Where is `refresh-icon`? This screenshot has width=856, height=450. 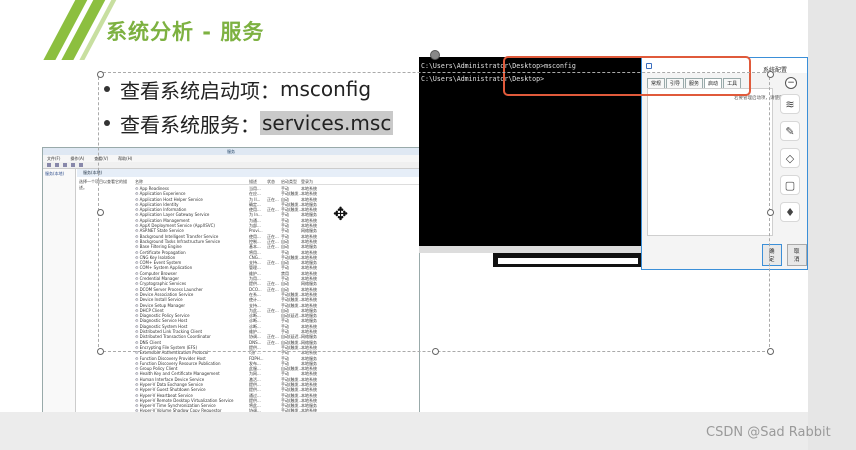 refresh-icon is located at coordinates (65, 165).